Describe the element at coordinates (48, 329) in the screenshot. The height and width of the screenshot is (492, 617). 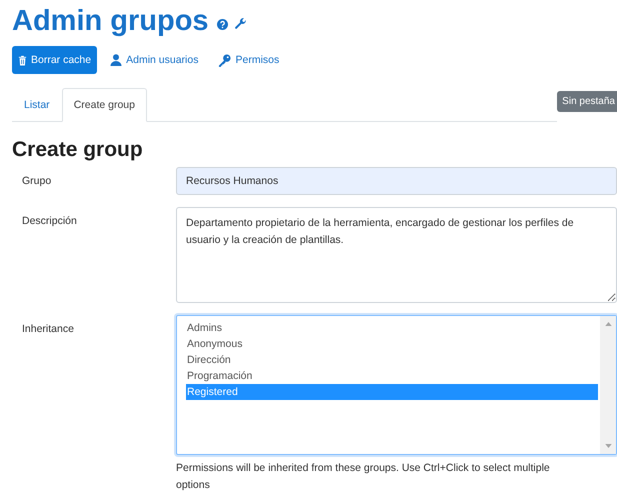
I see `field-label: Inheritance` at that location.